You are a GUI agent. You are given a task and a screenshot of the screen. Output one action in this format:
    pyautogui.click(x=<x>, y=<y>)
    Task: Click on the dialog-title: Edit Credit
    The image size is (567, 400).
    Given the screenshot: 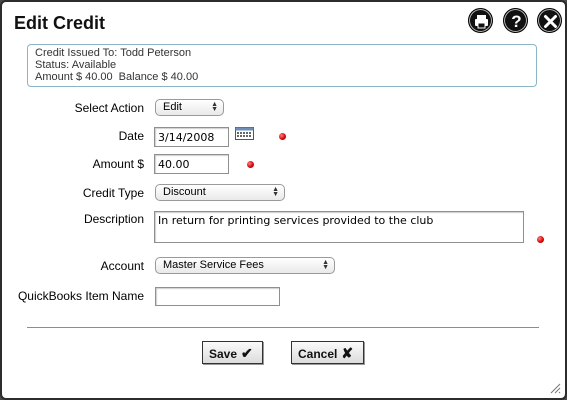 What is the action you would take?
    pyautogui.click(x=60, y=23)
    